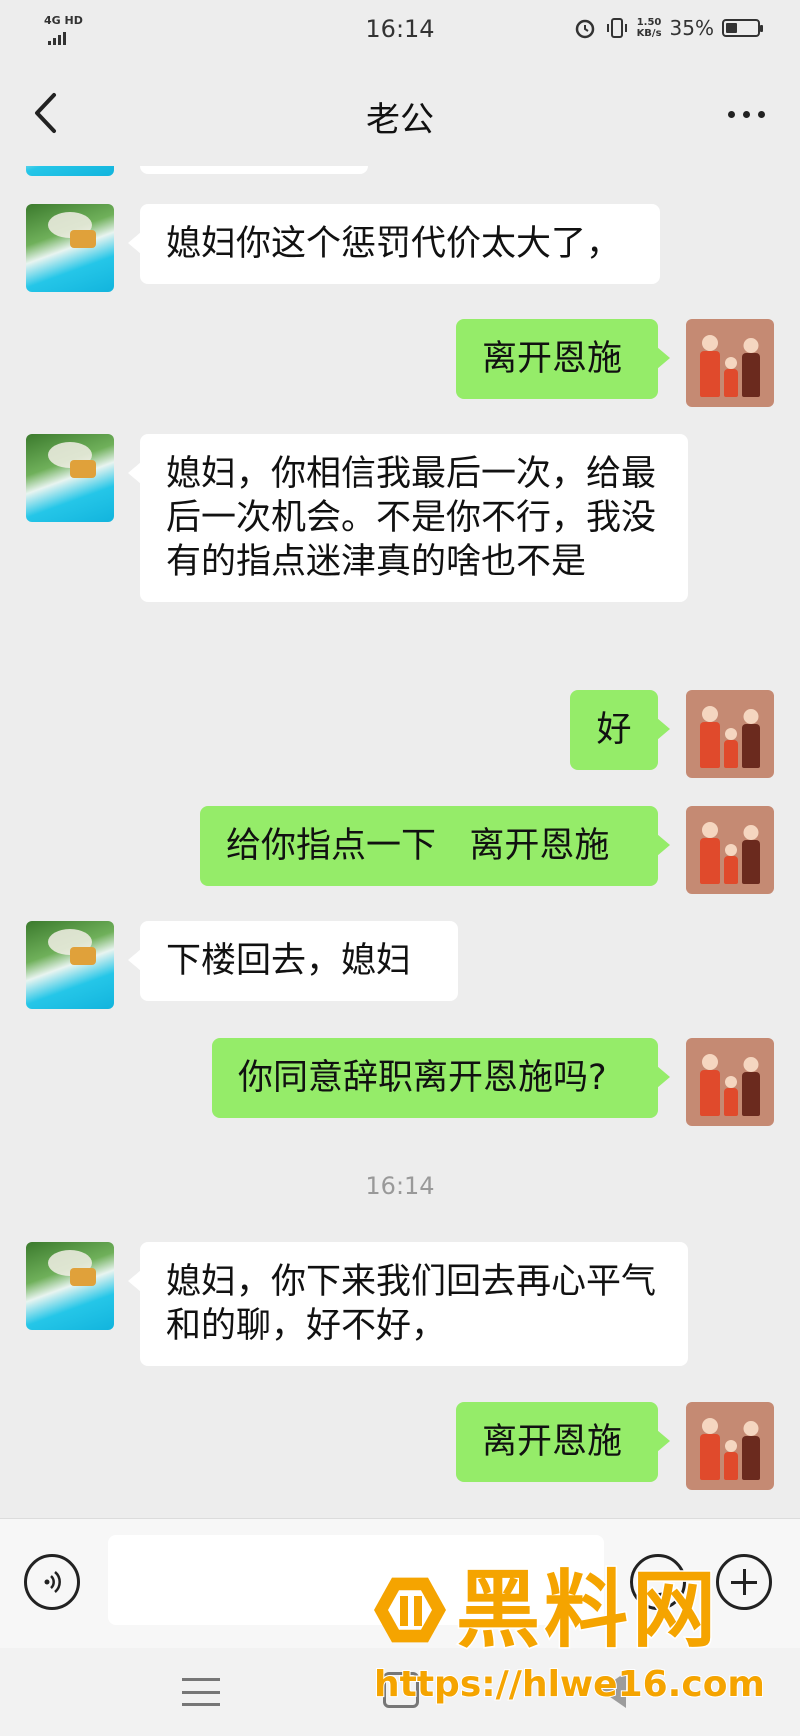  What do you see at coordinates (620, 730) in the screenshot?
I see `message-bubble: 好` at bounding box center [620, 730].